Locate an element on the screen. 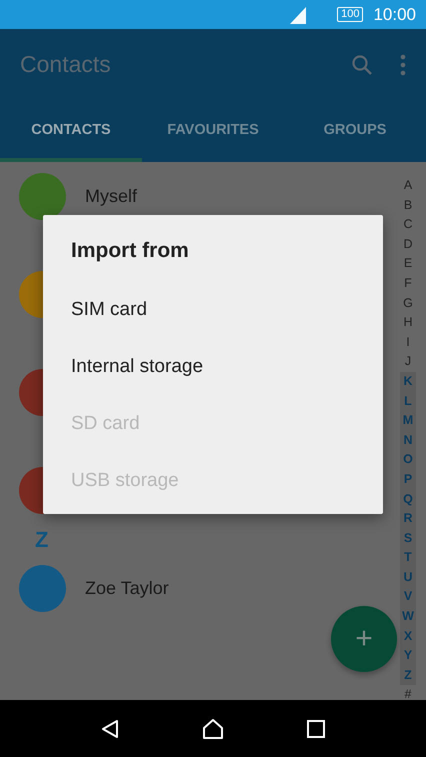  index-letter: W is located at coordinates (408, 617).